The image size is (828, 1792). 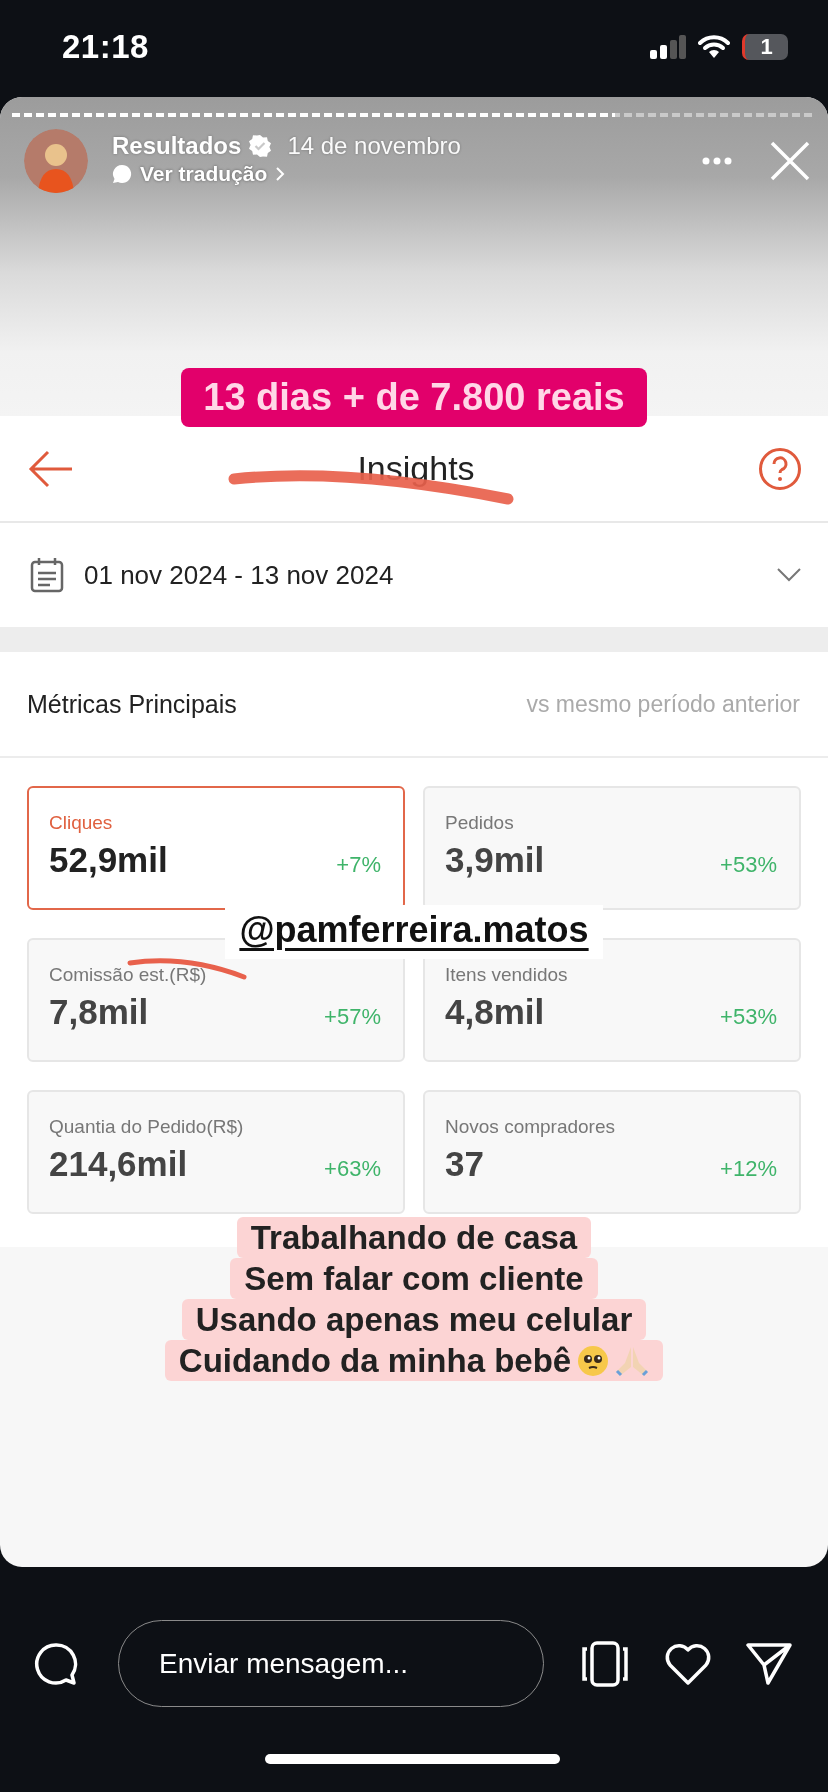 What do you see at coordinates (495, 860) in the screenshot?
I see `metric-value: 3,9mil` at bounding box center [495, 860].